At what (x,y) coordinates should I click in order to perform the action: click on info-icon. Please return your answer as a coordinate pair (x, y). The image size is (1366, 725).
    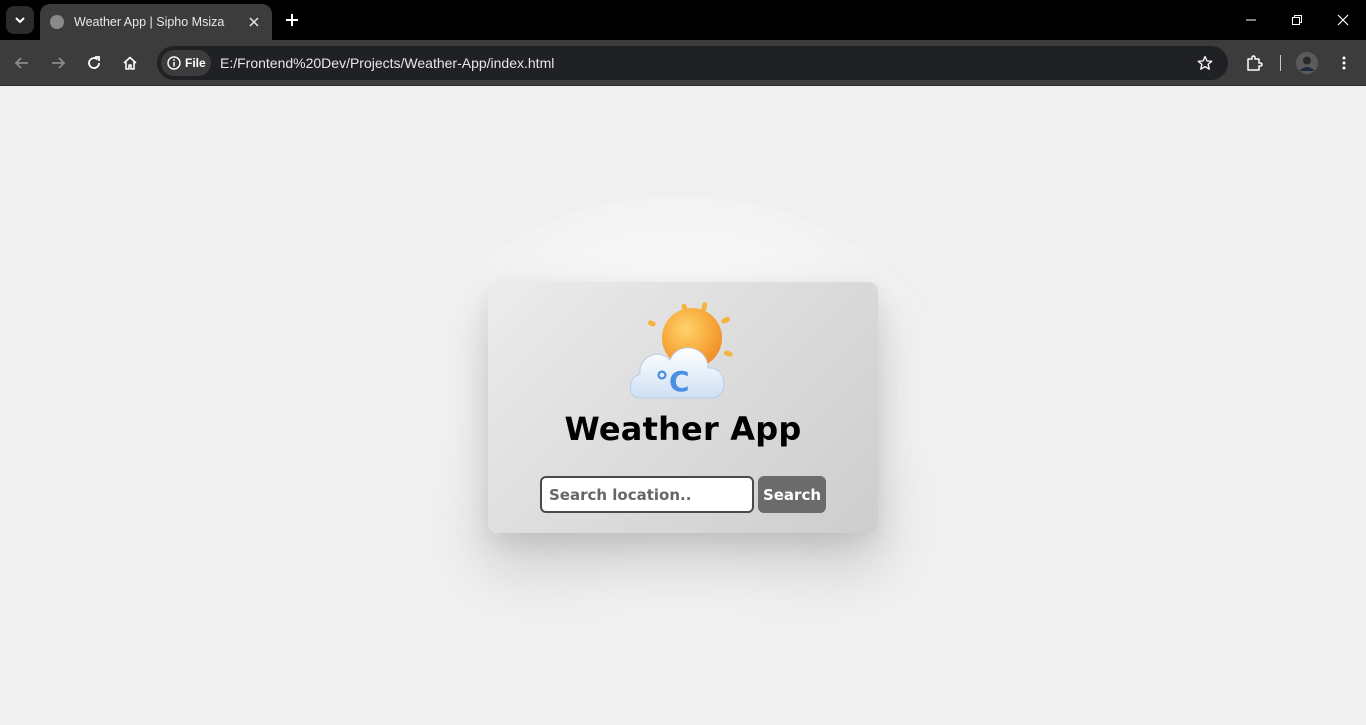
    Looking at the image, I should click on (174, 63).